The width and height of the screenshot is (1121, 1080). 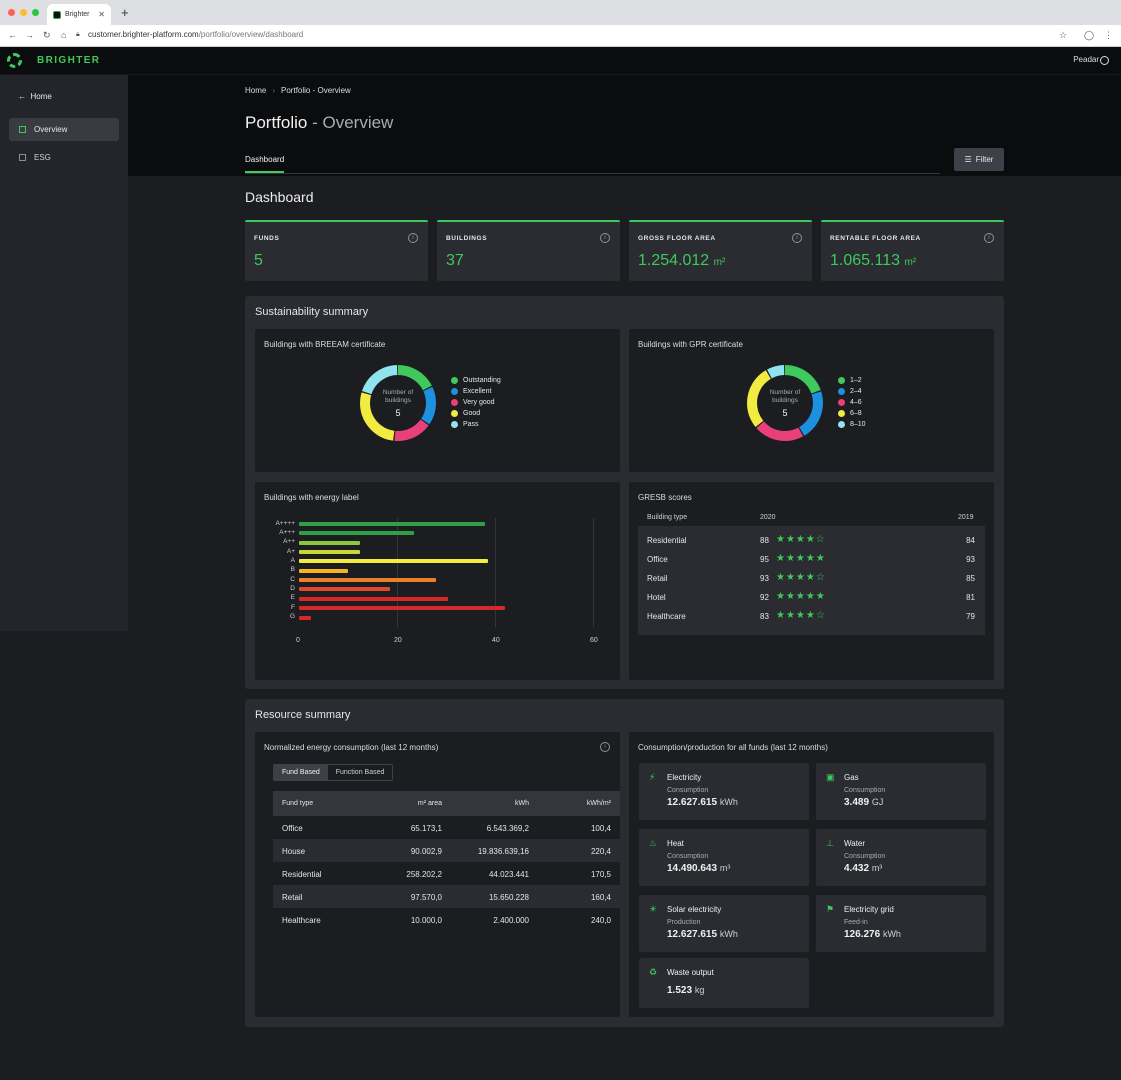 What do you see at coordinates (764, 616) in the screenshot?
I see `gresb-score-2020: 83` at bounding box center [764, 616].